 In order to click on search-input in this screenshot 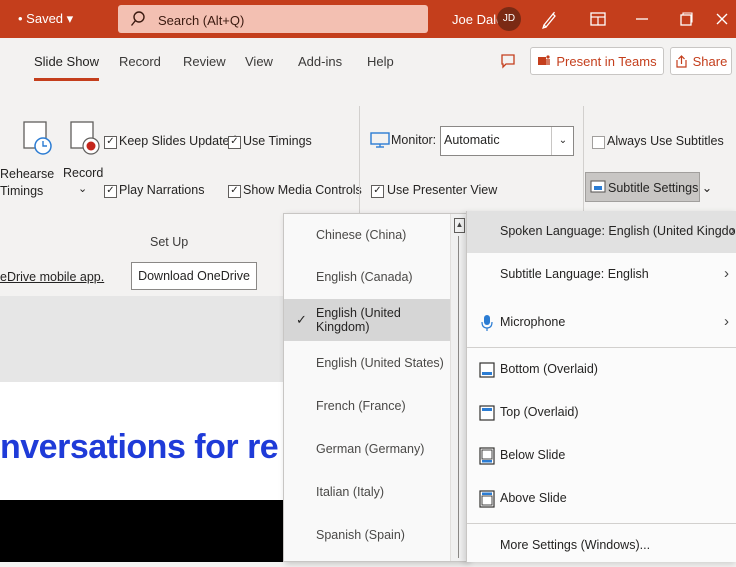, I will do `click(288, 20)`.